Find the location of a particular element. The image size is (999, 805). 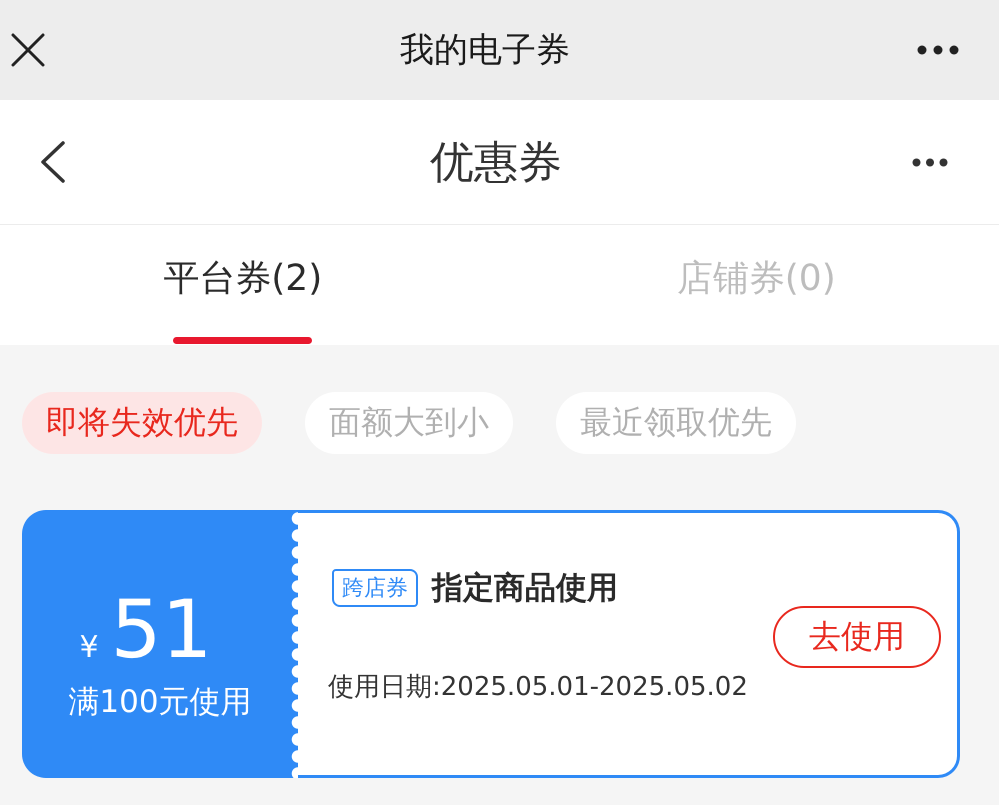

close-icon is located at coordinates (28, 50).